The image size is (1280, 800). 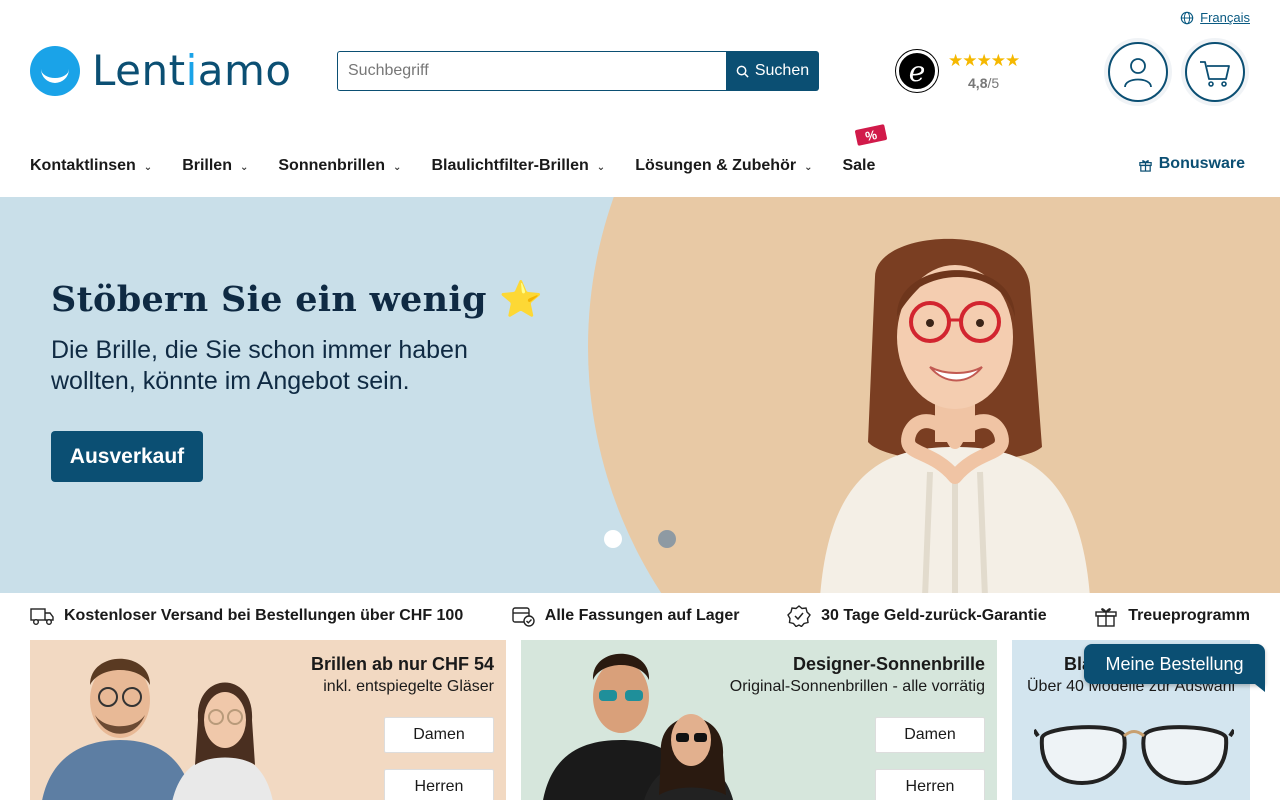 What do you see at coordinates (865, 149) in the screenshot?
I see `nav-item-sale: % Sale` at bounding box center [865, 149].